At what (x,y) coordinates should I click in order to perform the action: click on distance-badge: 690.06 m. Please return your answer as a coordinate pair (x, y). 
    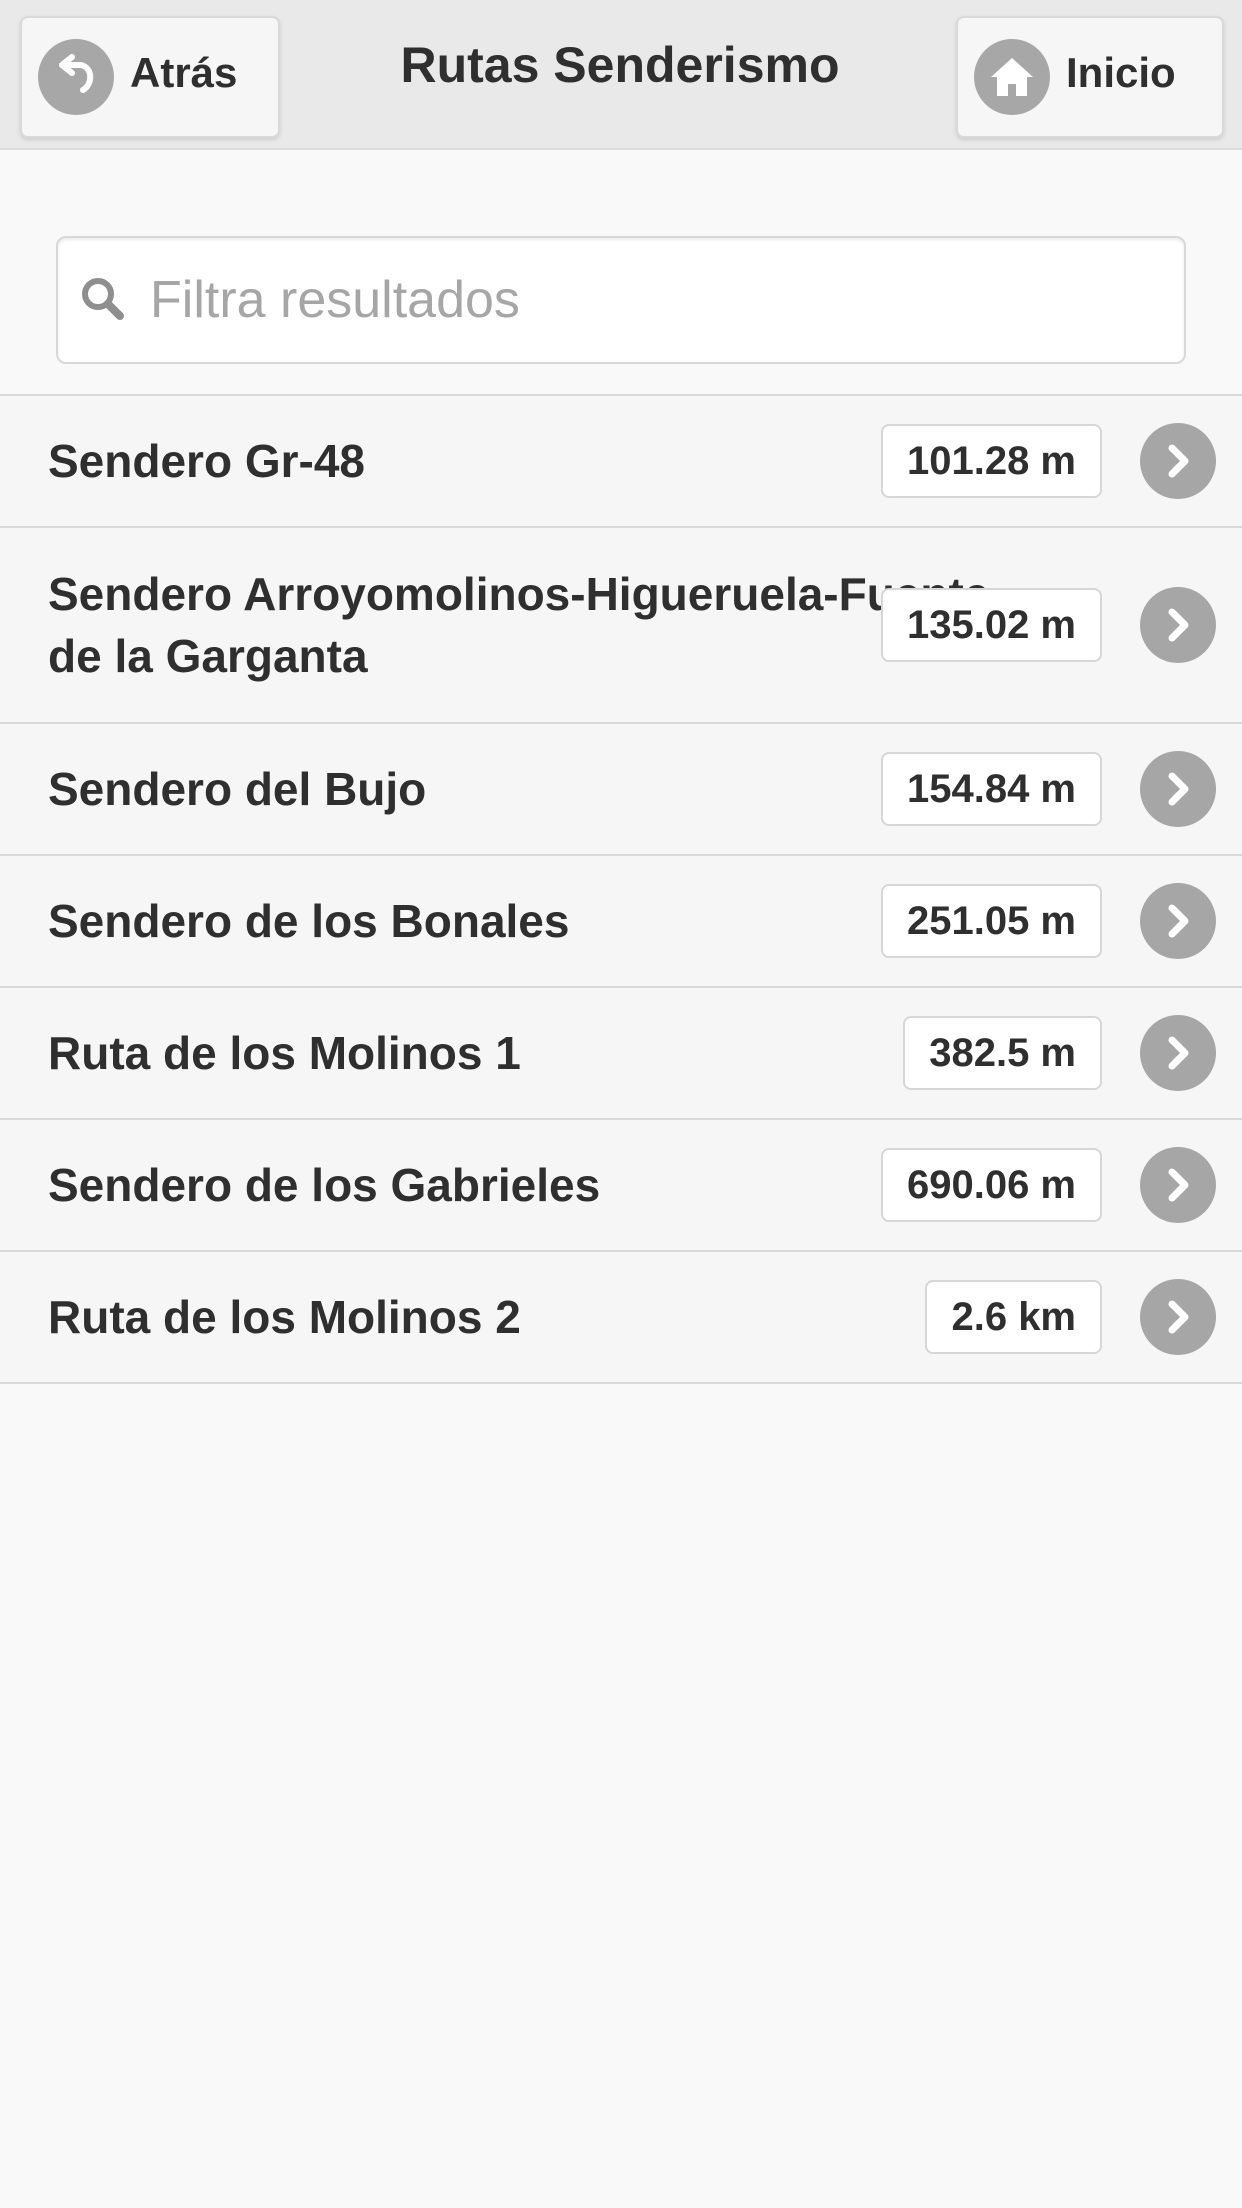
    Looking at the image, I should click on (991, 1185).